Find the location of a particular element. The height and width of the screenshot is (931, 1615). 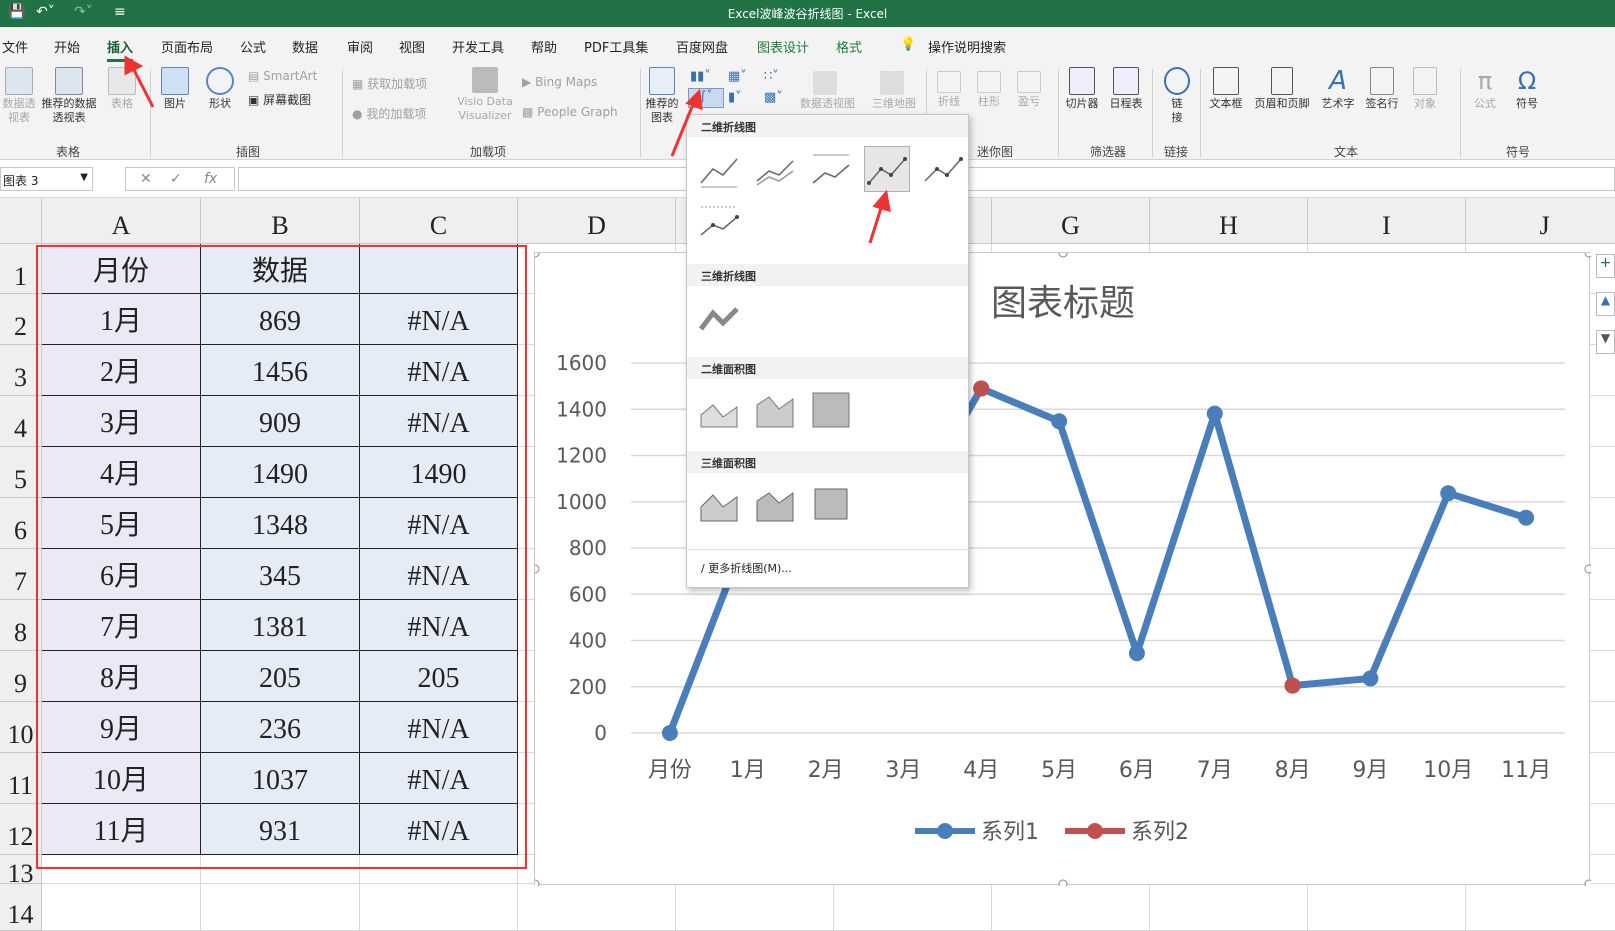

scatter-chart-button: ∷˅ is located at coordinates (771, 76).